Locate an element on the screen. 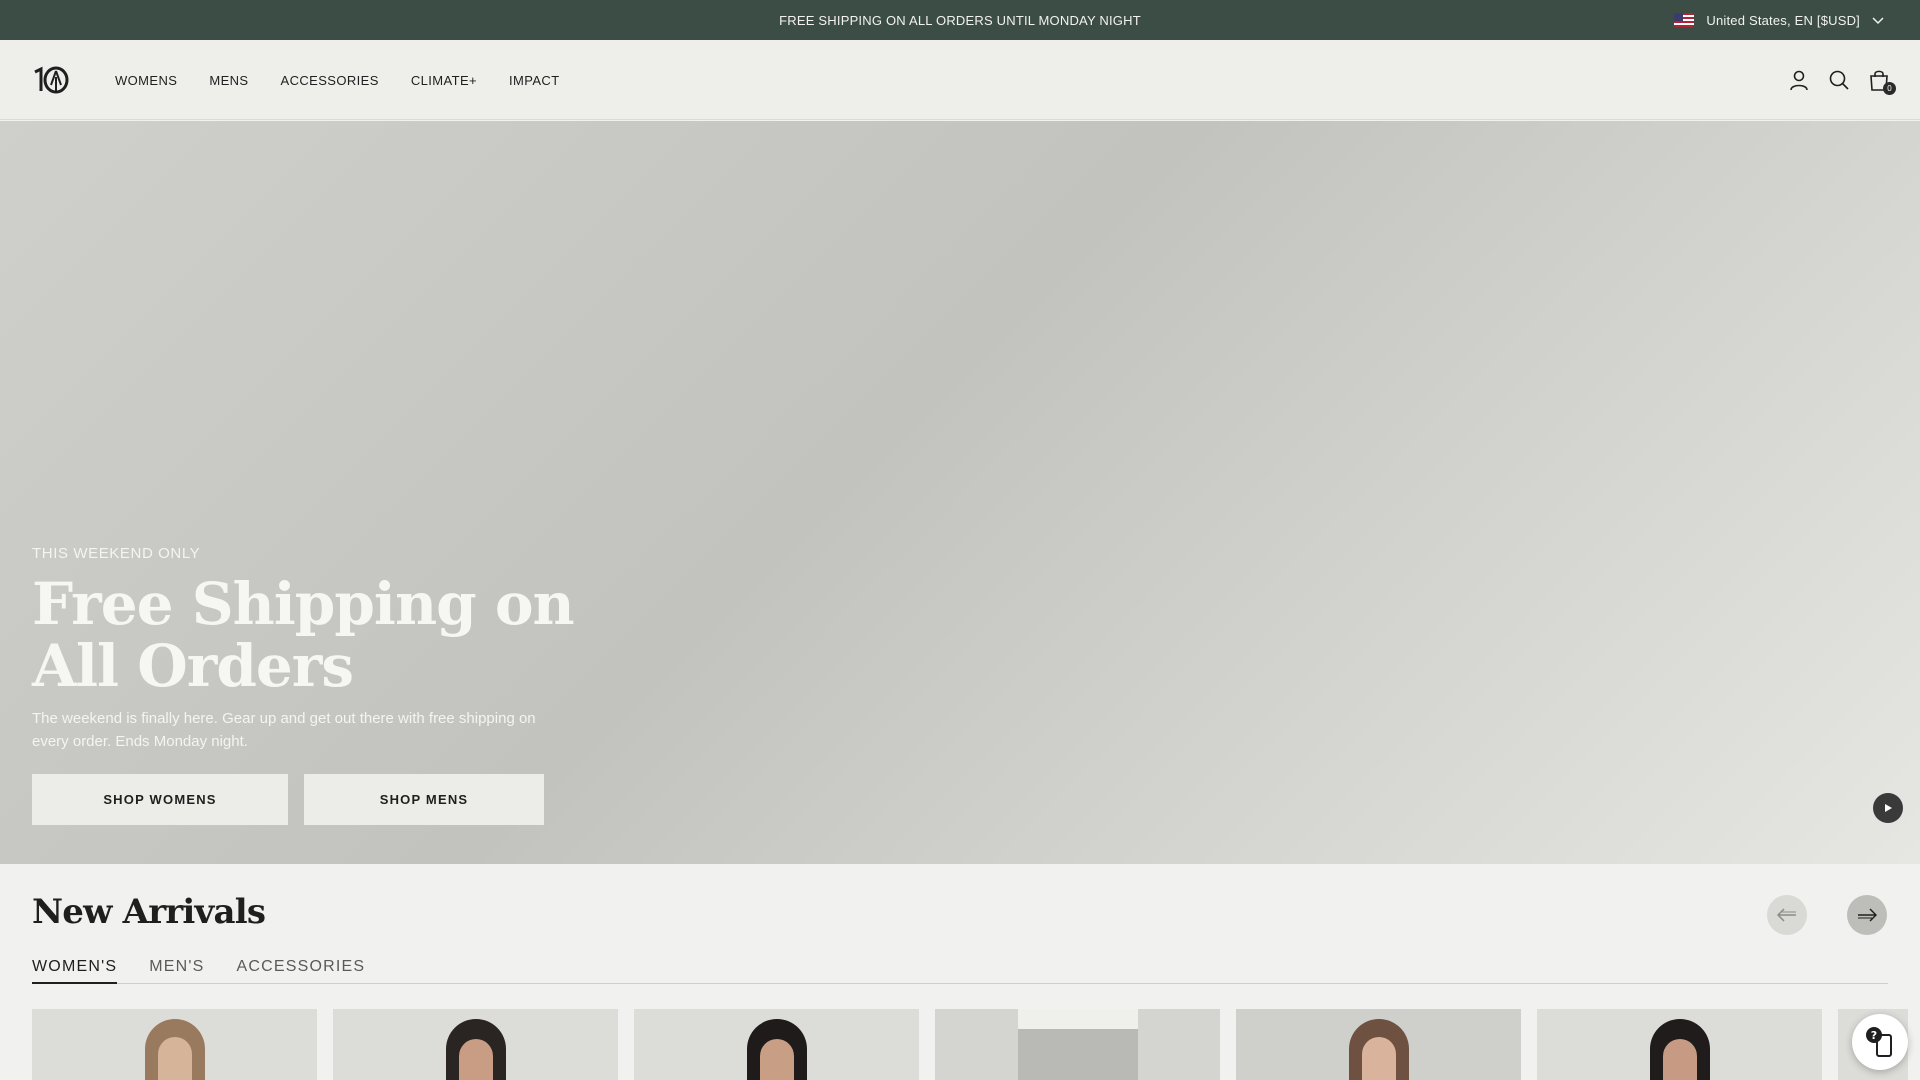 Image resolution: width=1920 pixels, height=1080 pixels. arrow-left-icon is located at coordinates (1787, 915).